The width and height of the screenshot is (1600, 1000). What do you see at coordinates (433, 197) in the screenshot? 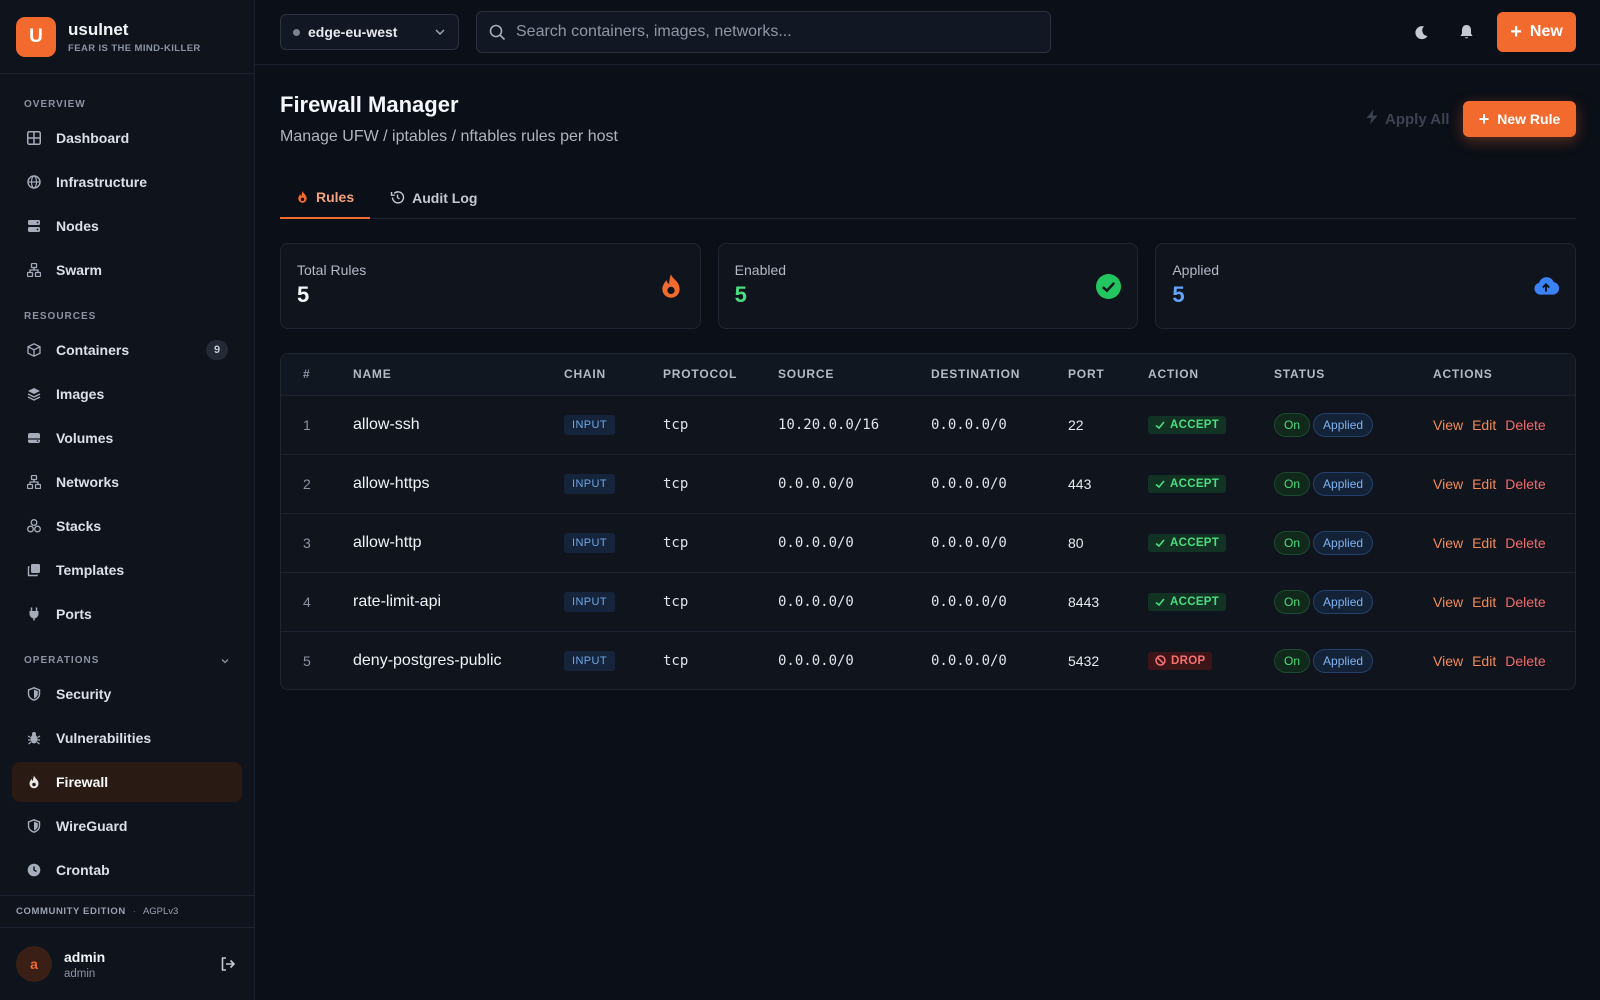
I see `tab-audit-log: Audit Log` at bounding box center [433, 197].